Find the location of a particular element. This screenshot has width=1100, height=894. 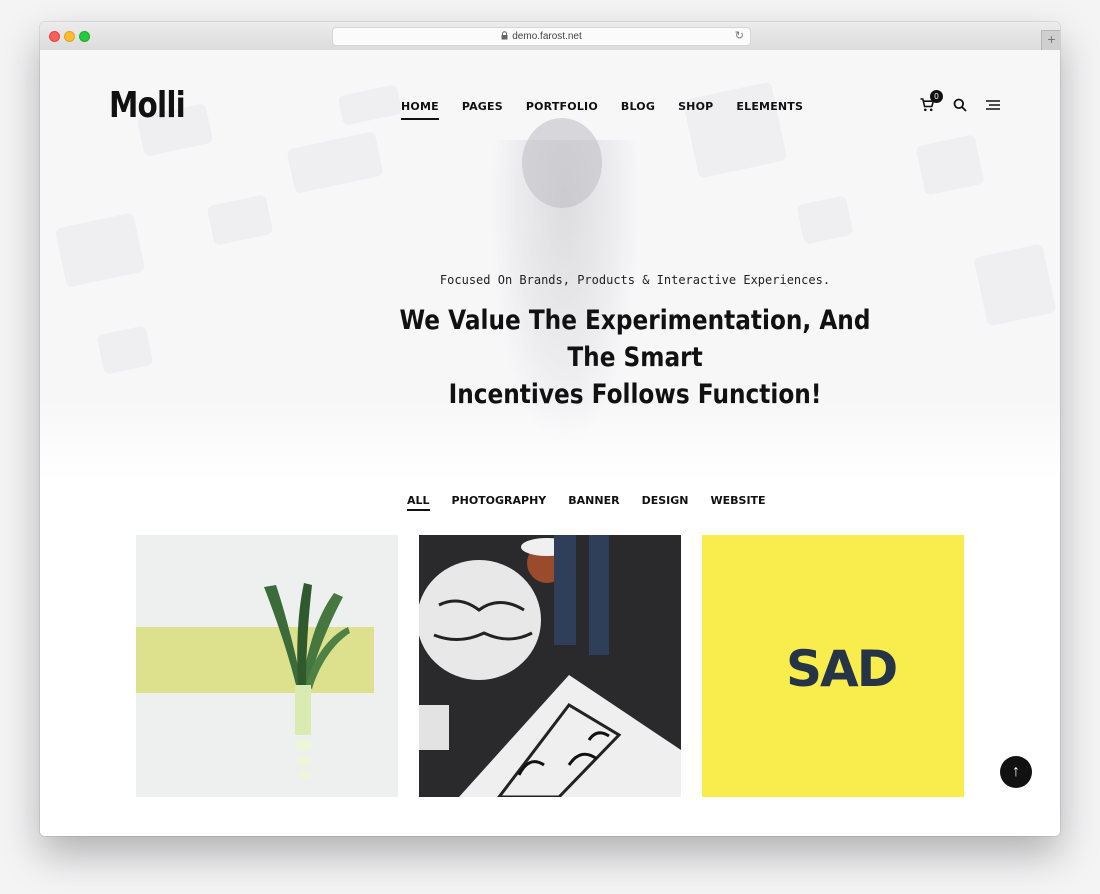

nav-blog: BLOG is located at coordinates (638, 110).